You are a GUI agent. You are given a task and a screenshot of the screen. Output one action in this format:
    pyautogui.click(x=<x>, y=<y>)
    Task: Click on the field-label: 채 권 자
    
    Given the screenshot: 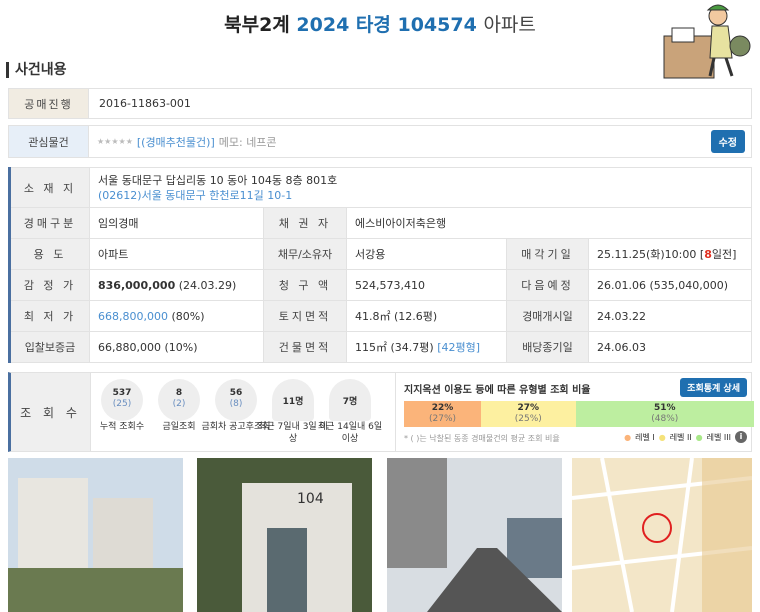 What is the action you would take?
    pyautogui.click(x=305, y=223)
    